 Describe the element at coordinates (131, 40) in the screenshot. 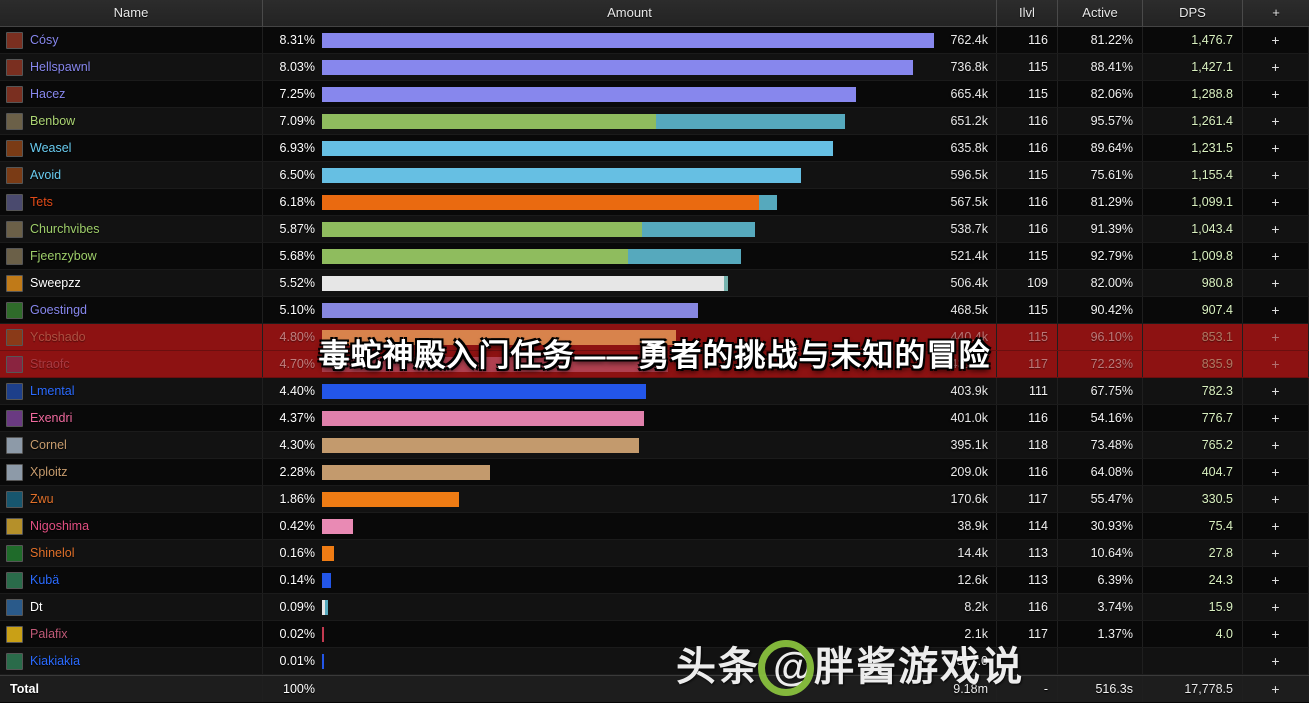

I see `player-name-cell: Cósy` at that location.